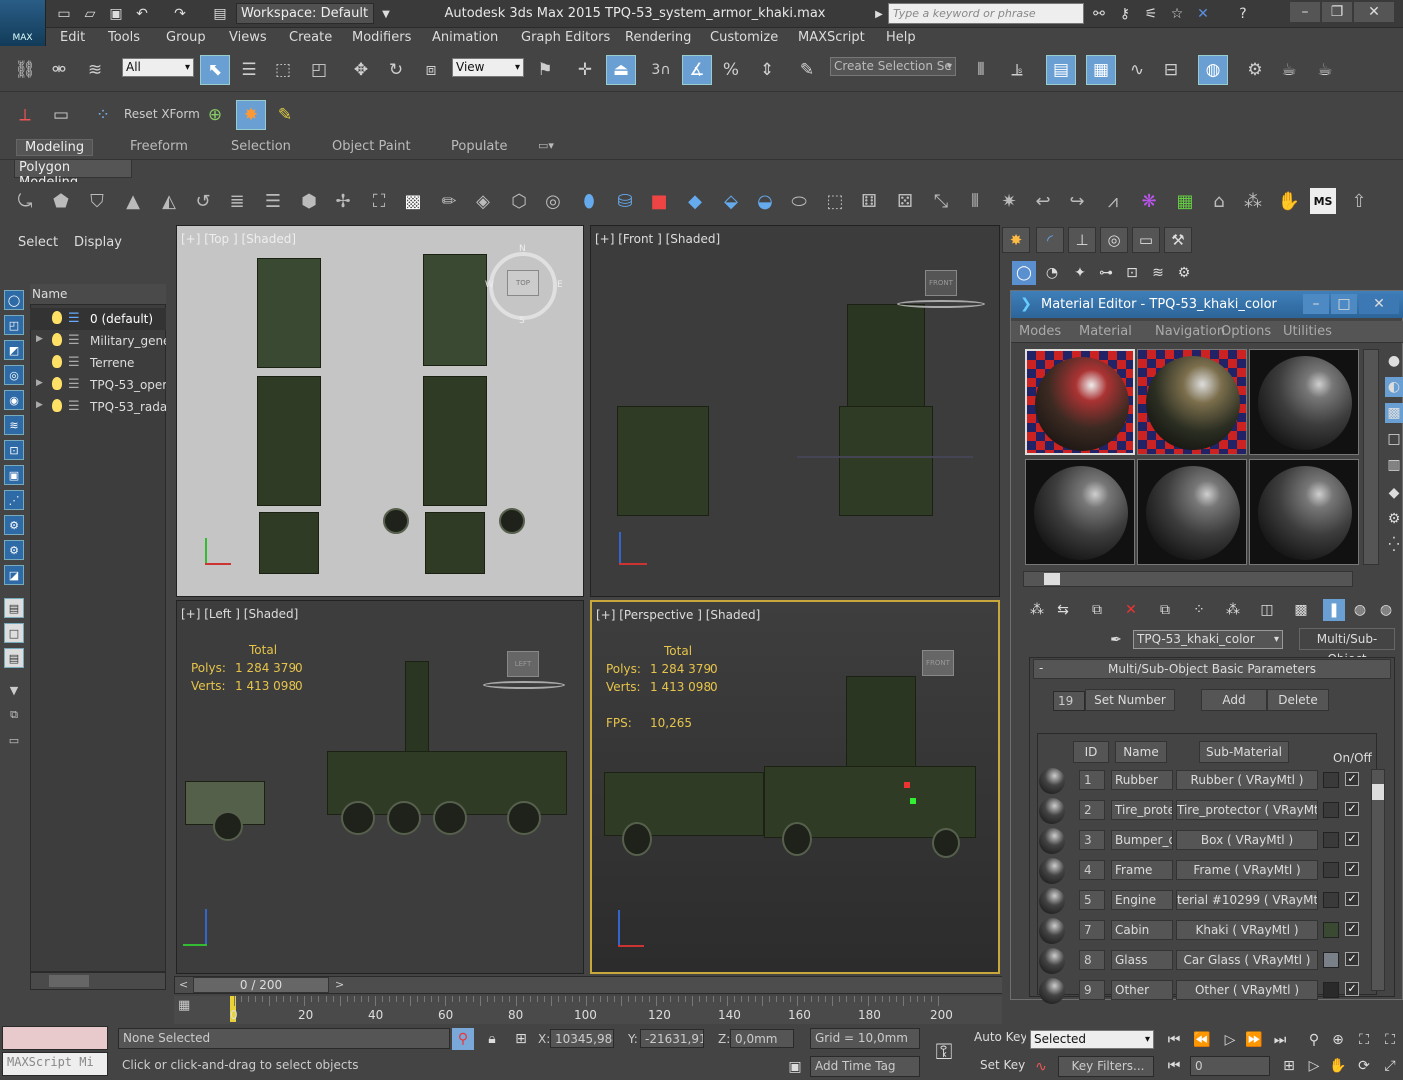 The image size is (1403, 1080). What do you see at coordinates (1301, 610) in the screenshot?
I see `show-shaded-material-icon: ▩` at bounding box center [1301, 610].